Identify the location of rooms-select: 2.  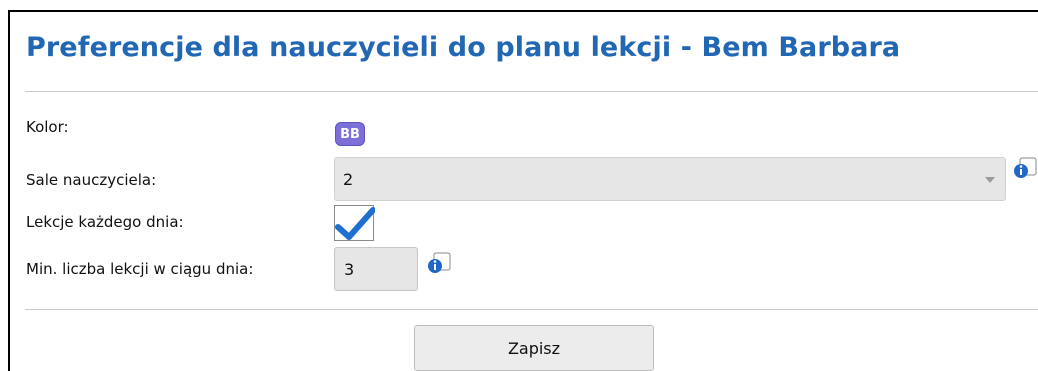
(670, 179).